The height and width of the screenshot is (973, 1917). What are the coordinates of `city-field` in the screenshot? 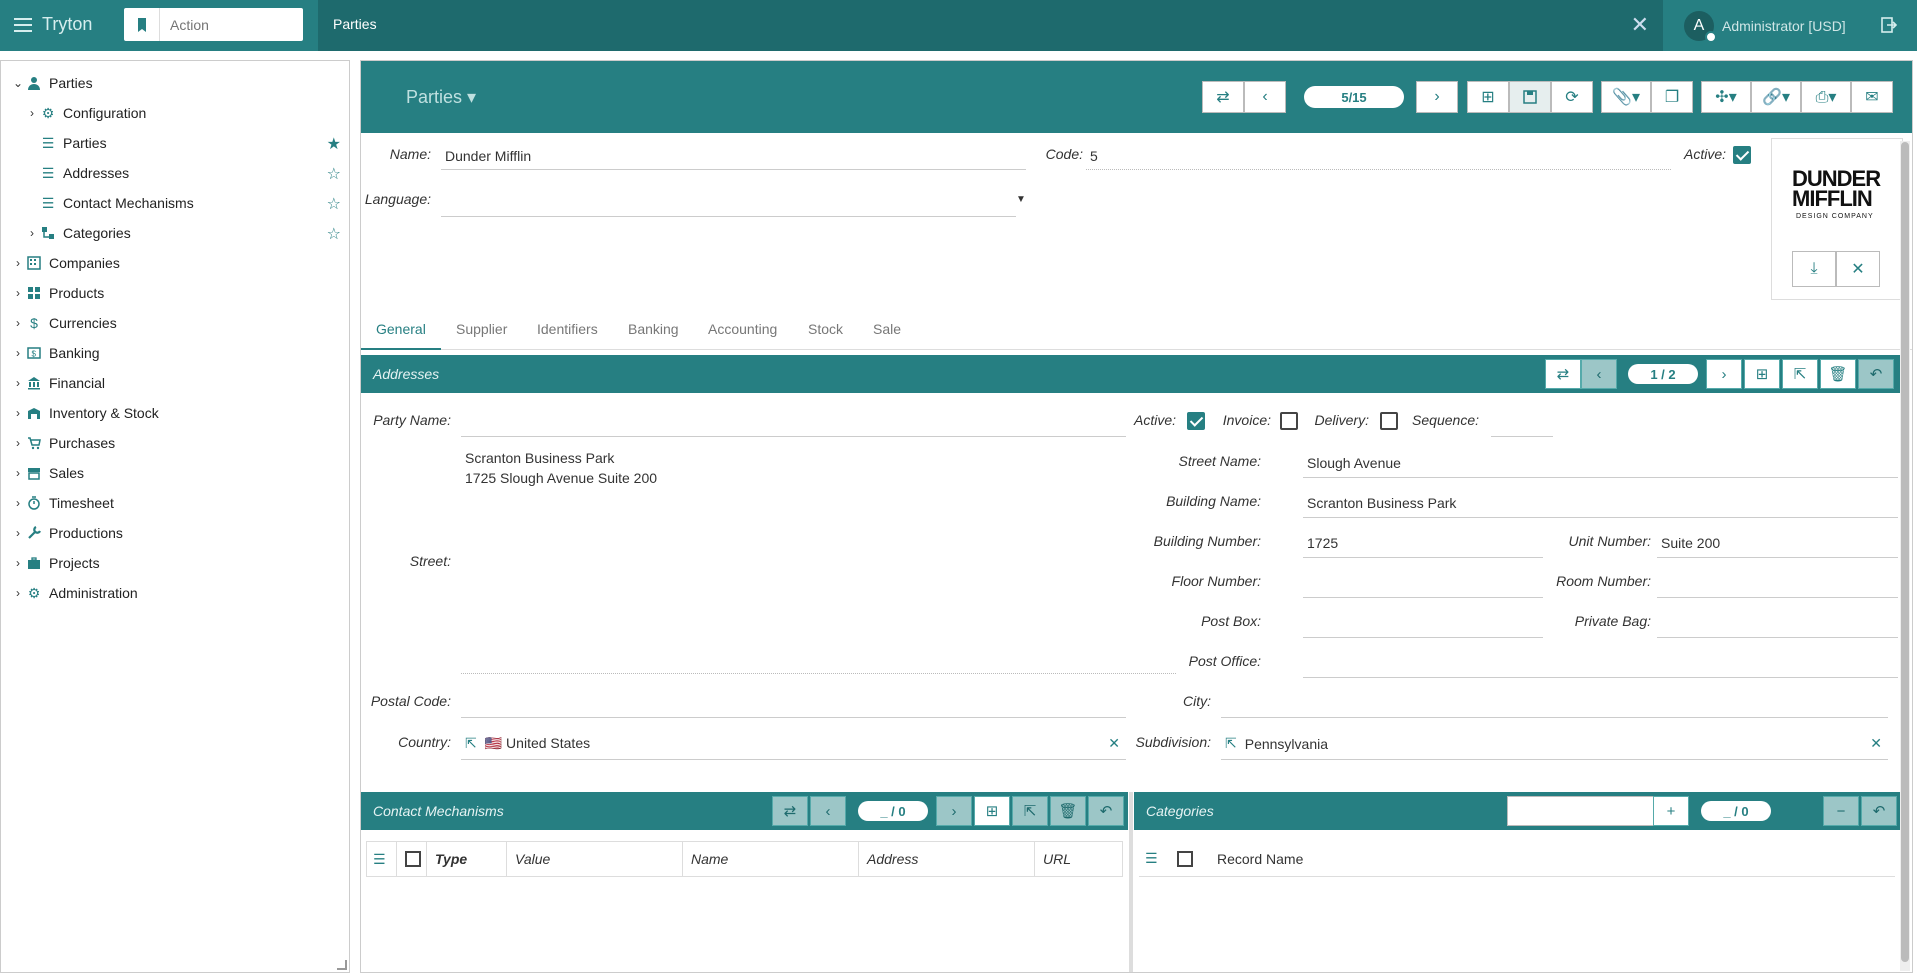 It's located at (1554, 703).